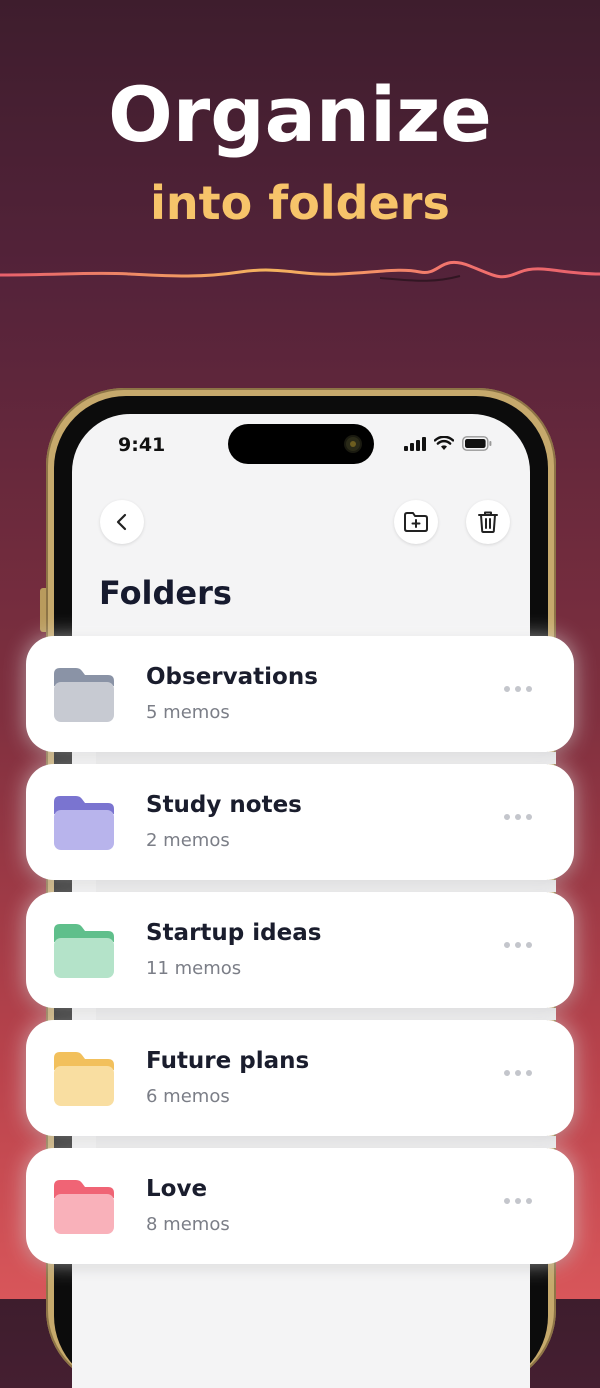  I want to click on folder-memo-count: 5 memos, so click(188, 712).